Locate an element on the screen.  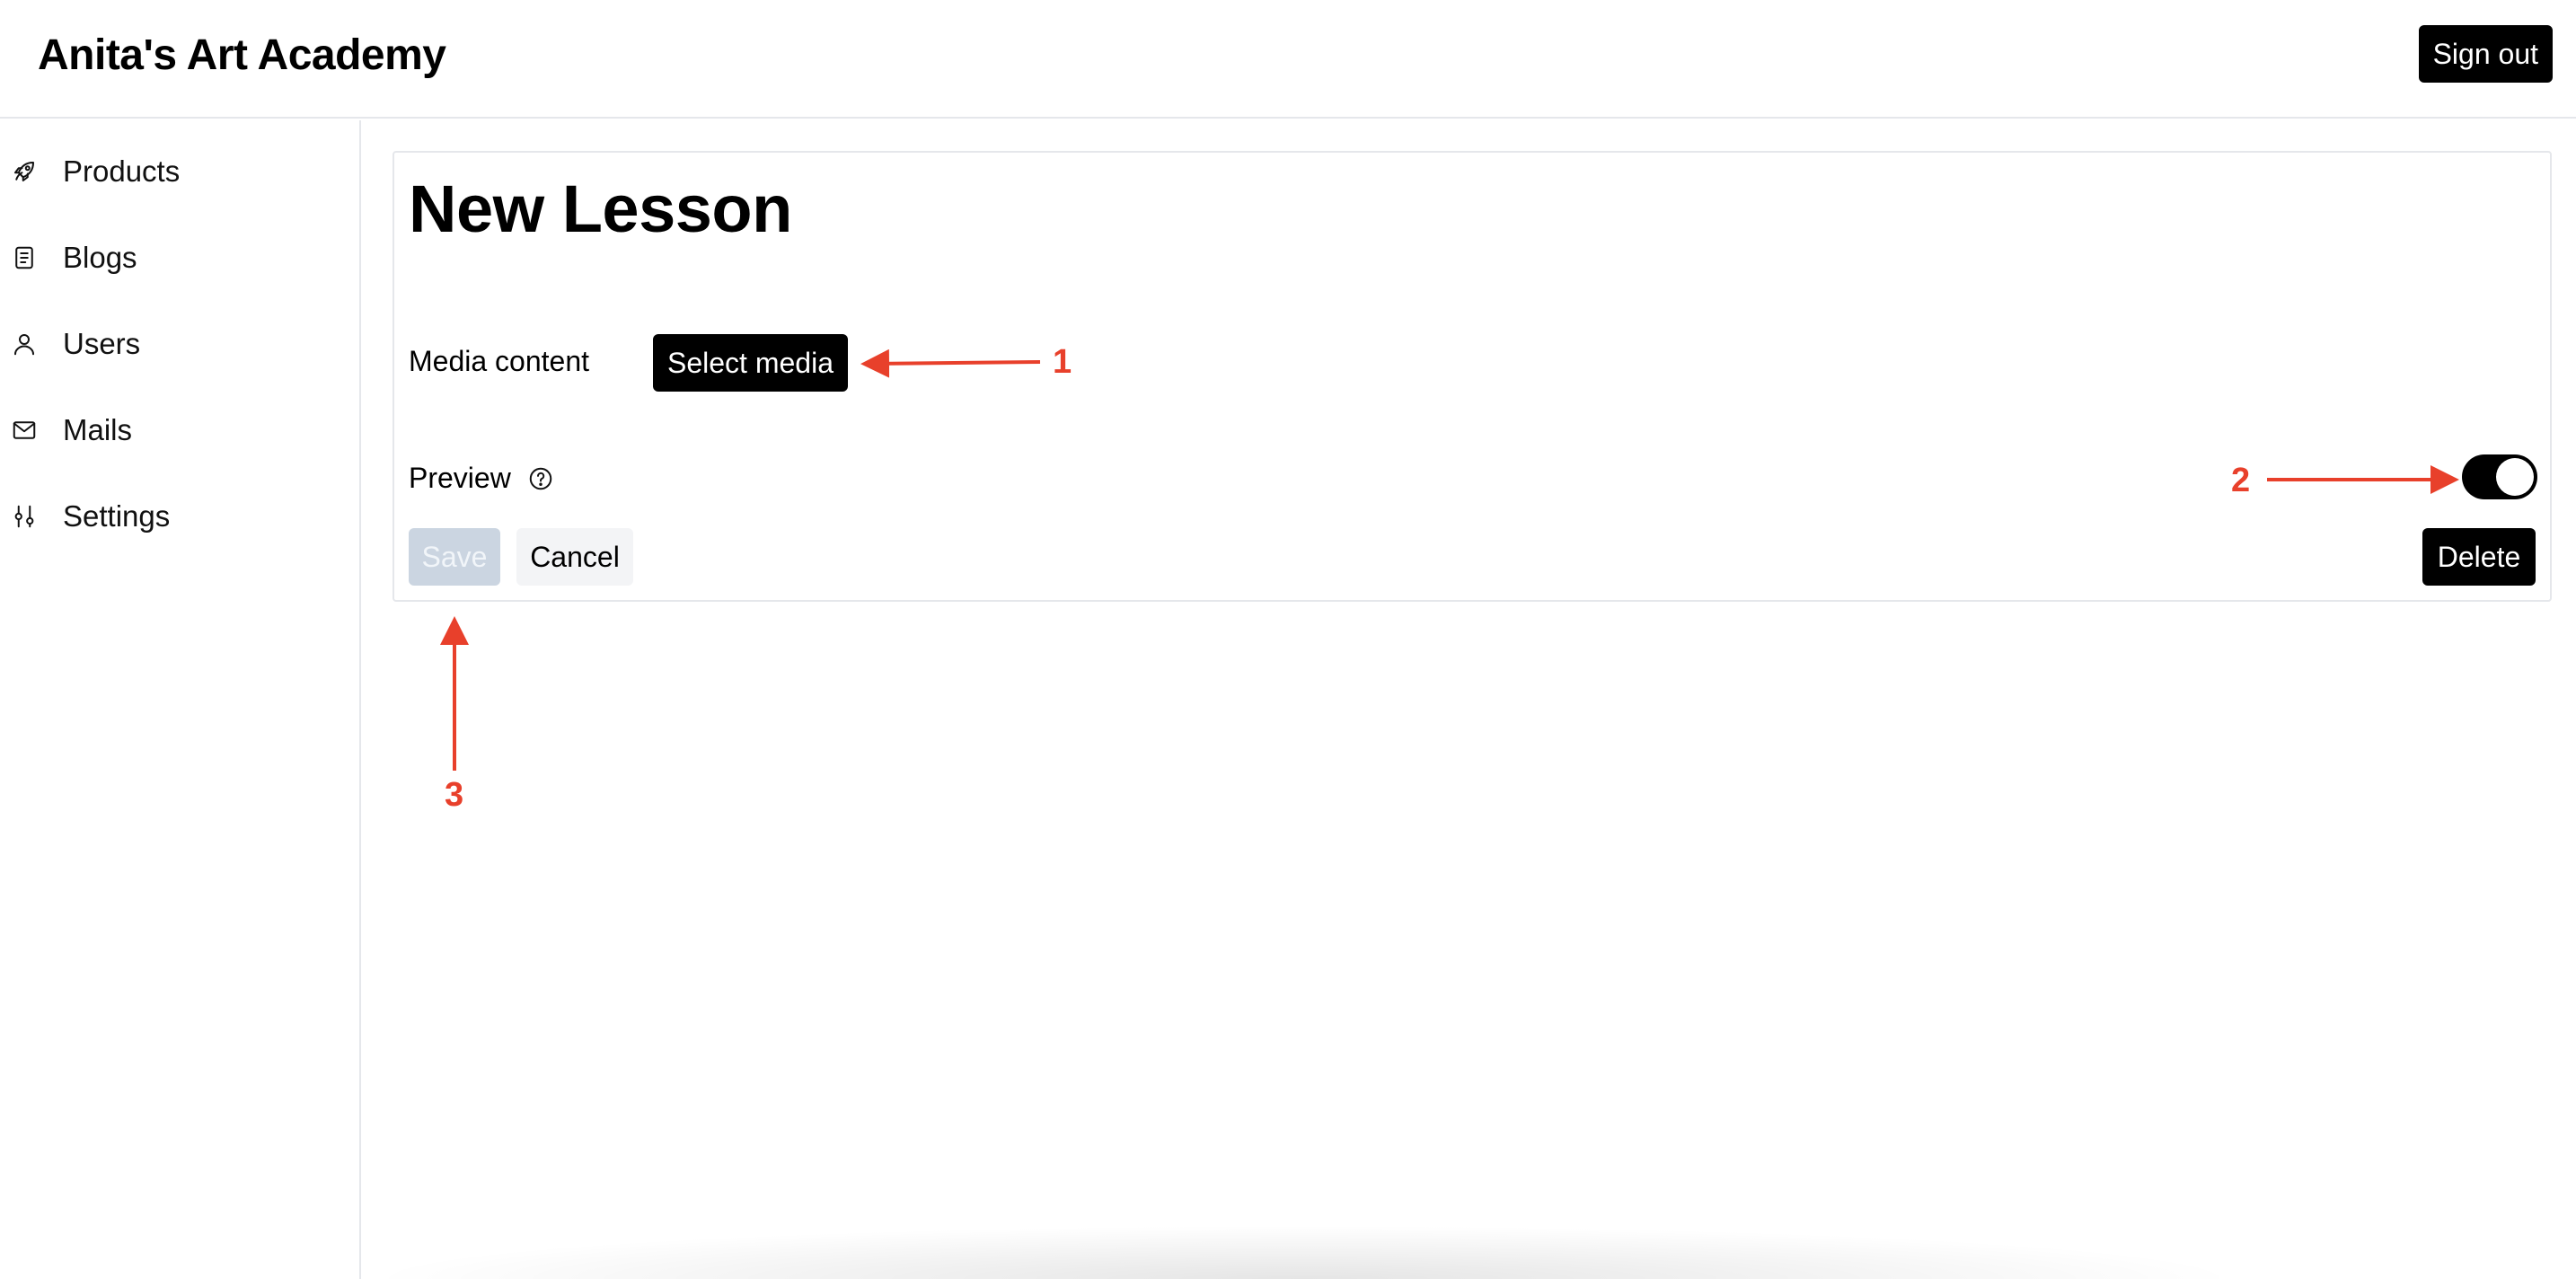
preview-toggle is located at coordinates (2499, 476).